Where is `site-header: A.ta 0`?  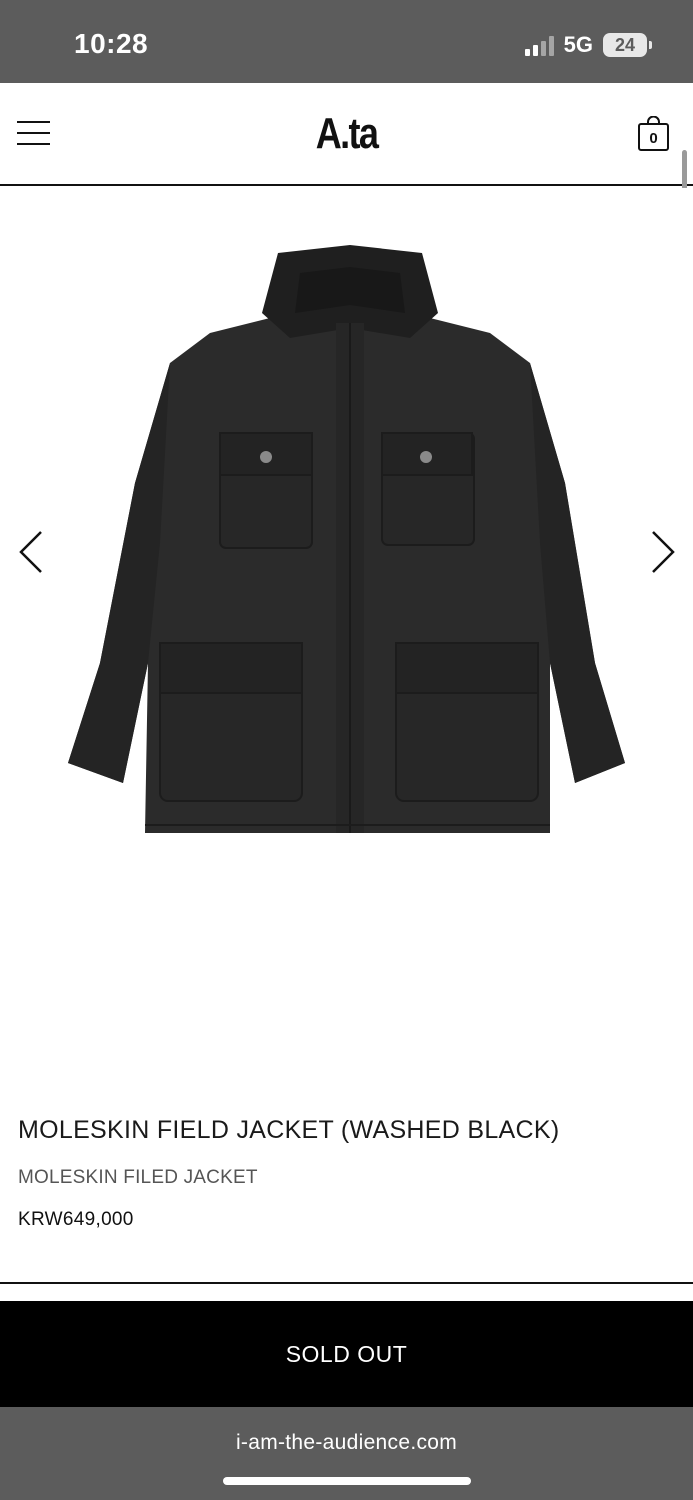 site-header: A.ta 0 is located at coordinates (346, 134).